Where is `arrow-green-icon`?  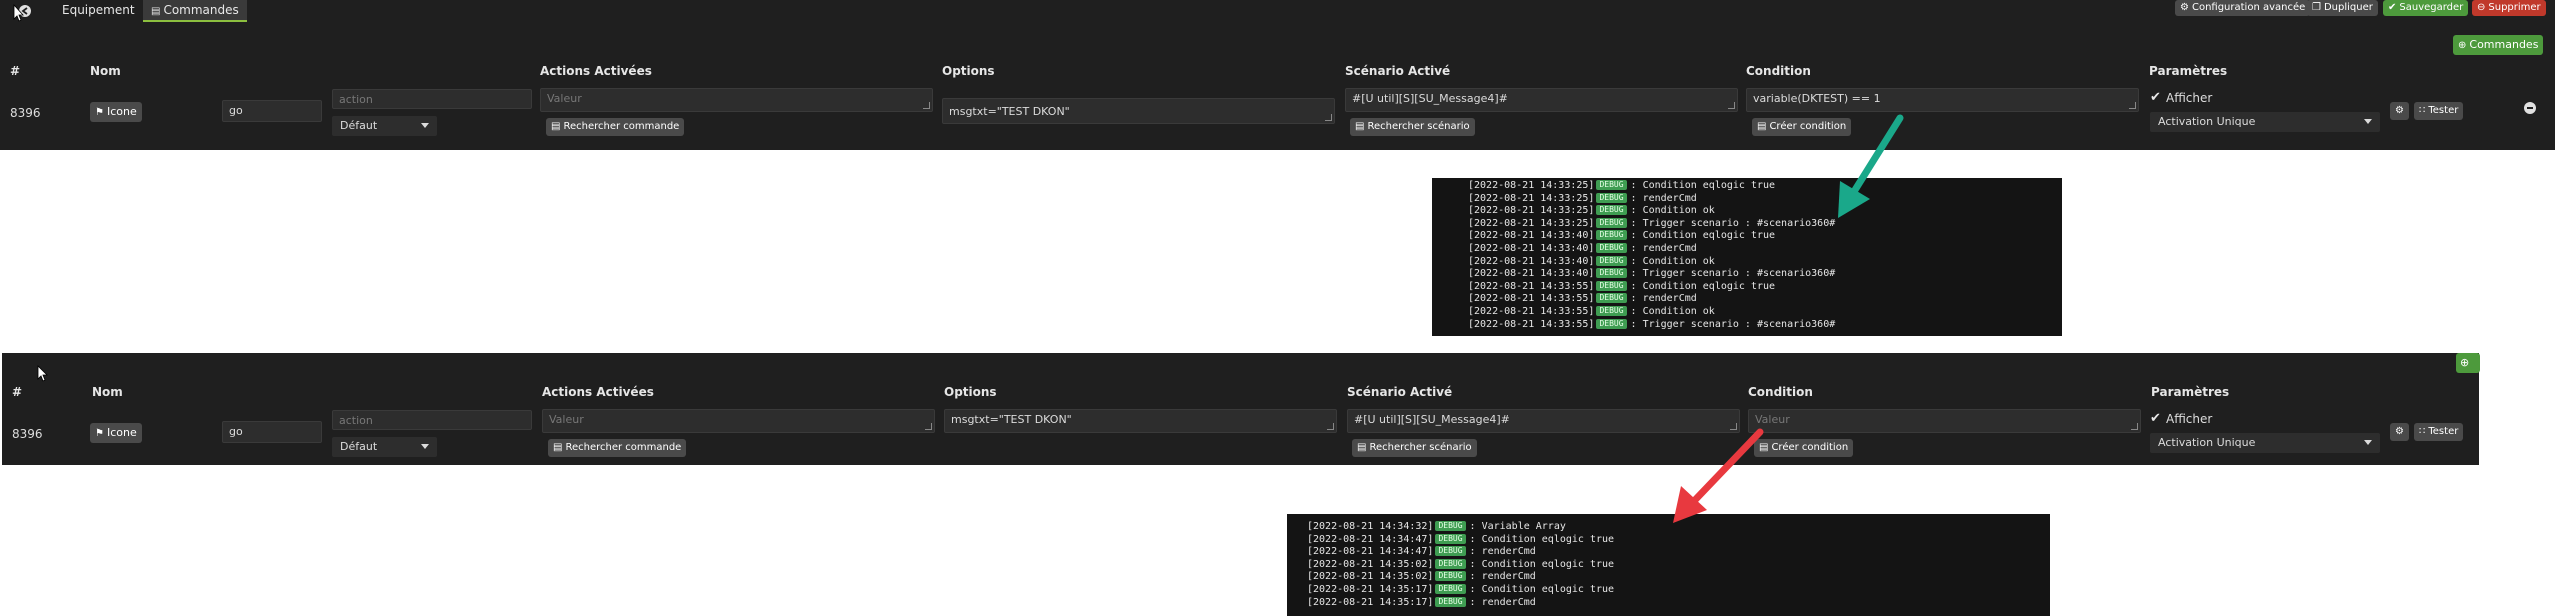
arrow-green-icon is located at coordinates (1871, 166).